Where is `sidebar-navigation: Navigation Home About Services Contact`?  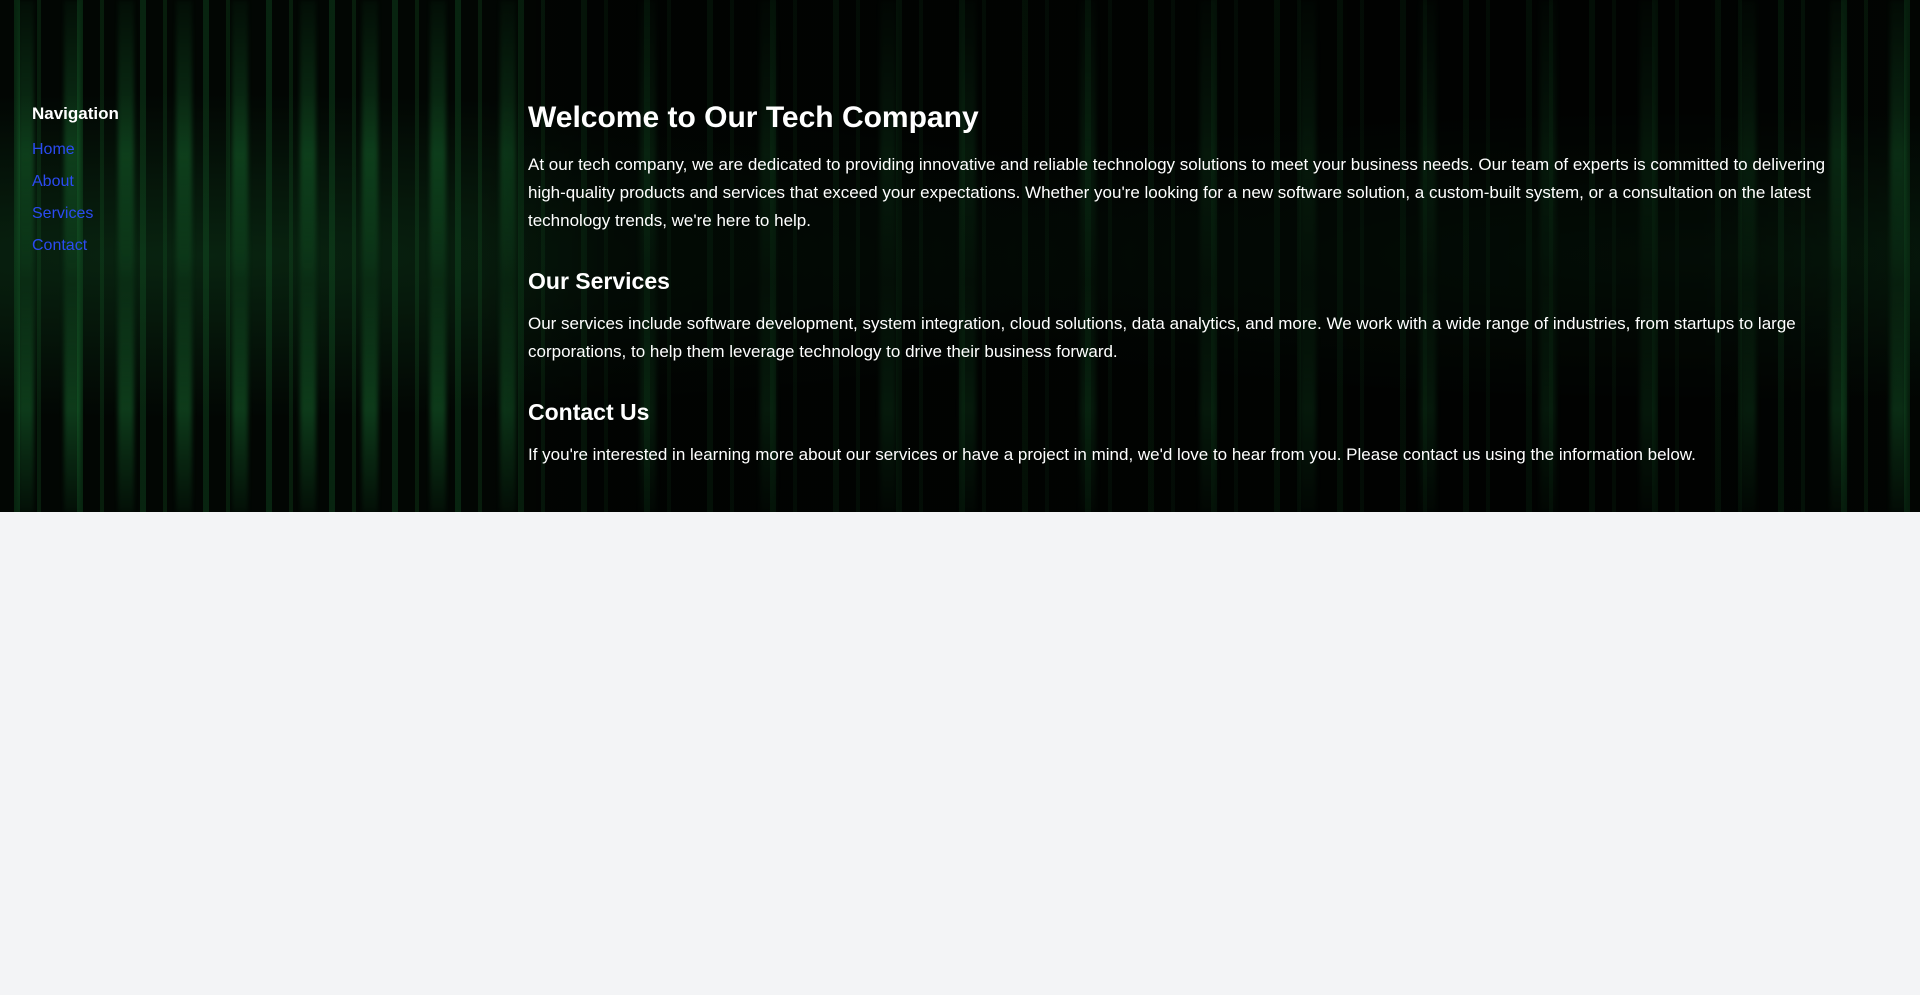 sidebar-navigation: Navigation Home About Services Contact is located at coordinates (182, 186).